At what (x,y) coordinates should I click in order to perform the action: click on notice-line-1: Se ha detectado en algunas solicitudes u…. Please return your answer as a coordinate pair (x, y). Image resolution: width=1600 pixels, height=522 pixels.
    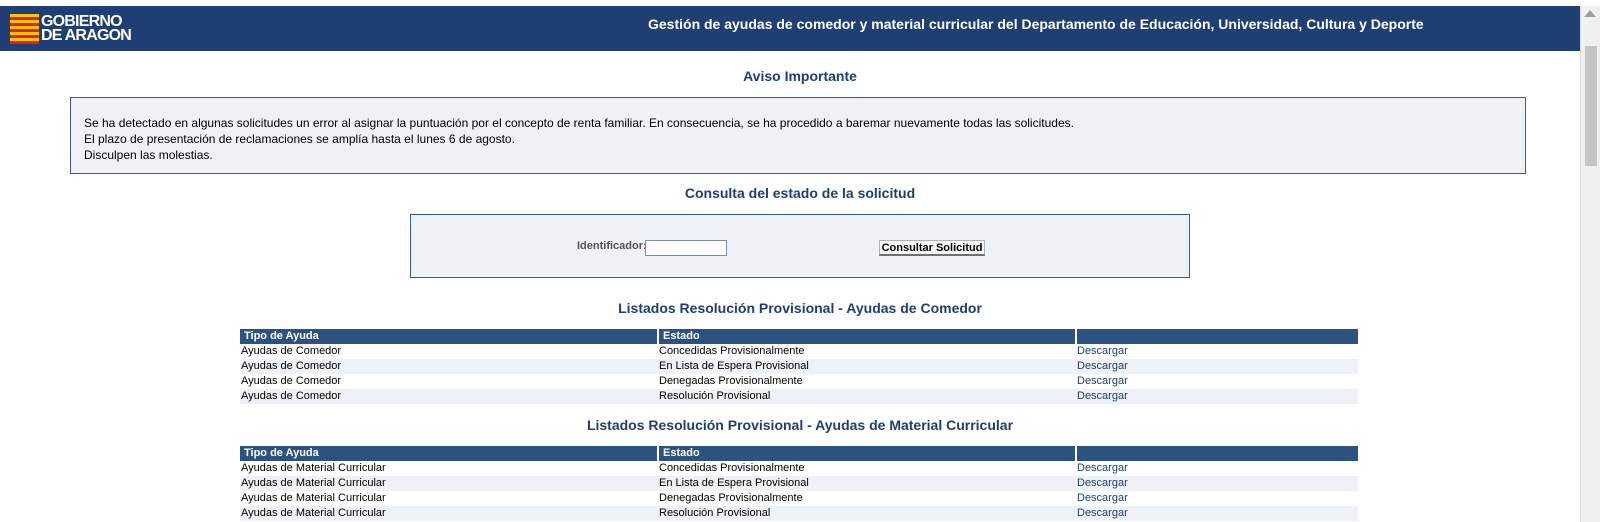
    Looking at the image, I should click on (579, 123).